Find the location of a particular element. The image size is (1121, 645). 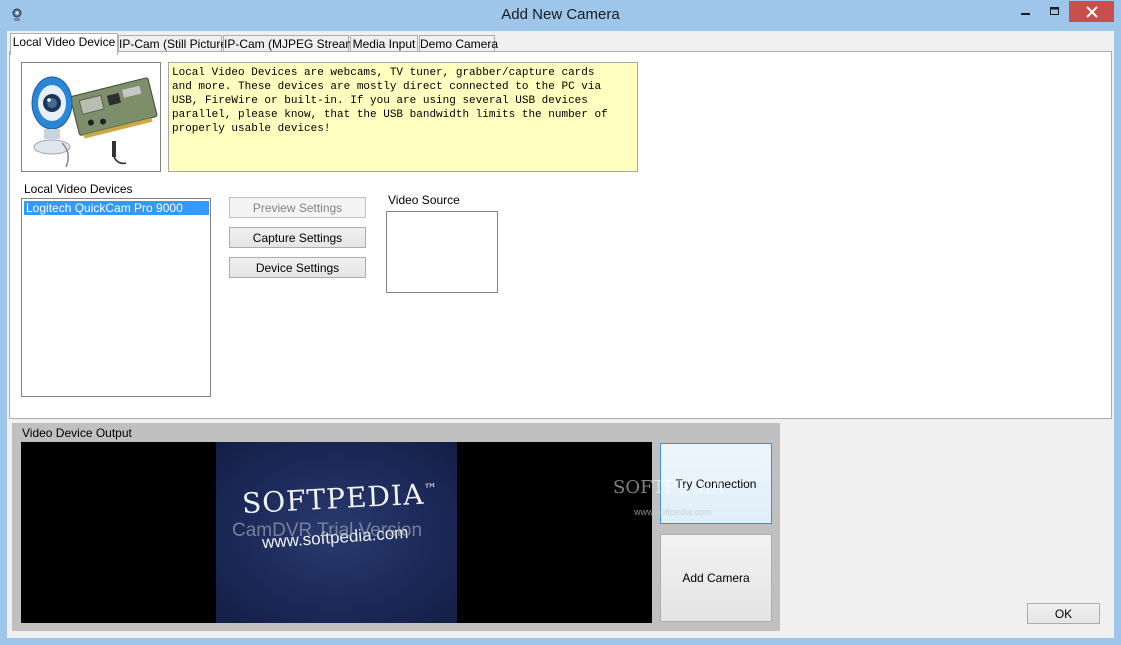

video-source-label: Video Source is located at coordinates (424, 200).